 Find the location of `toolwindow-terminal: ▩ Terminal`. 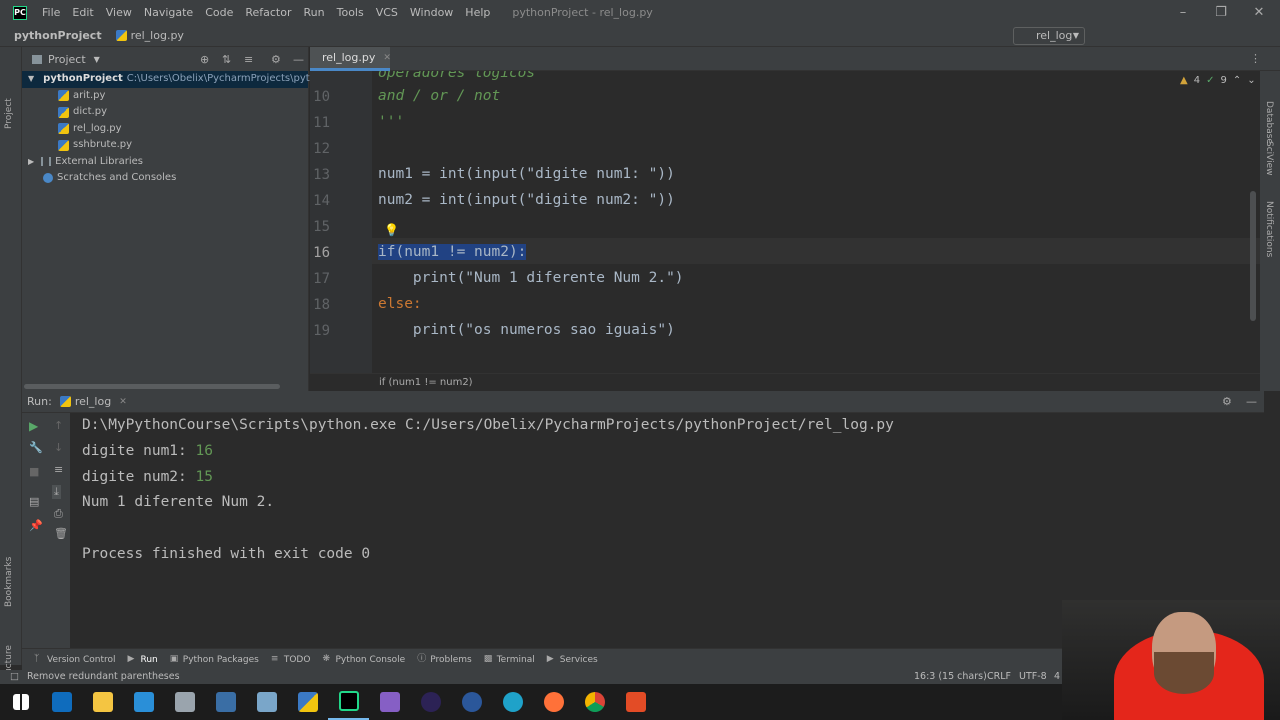

toolwindow-terminal: ▩ Terminal is located at coordinates (509, 660).